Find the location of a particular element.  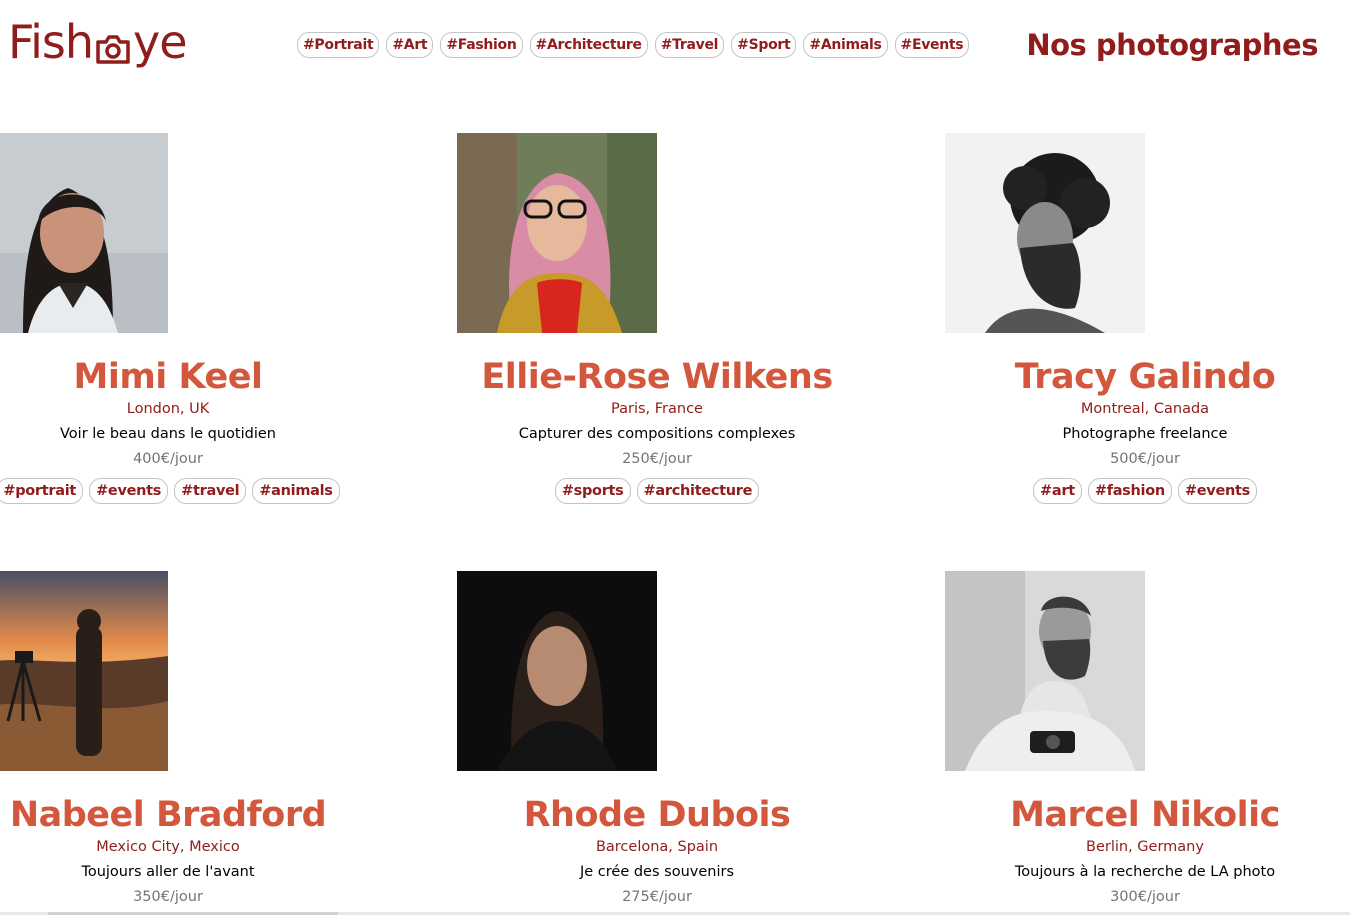

logo-text-prefix: Fish is located at coordinates (51, 42).